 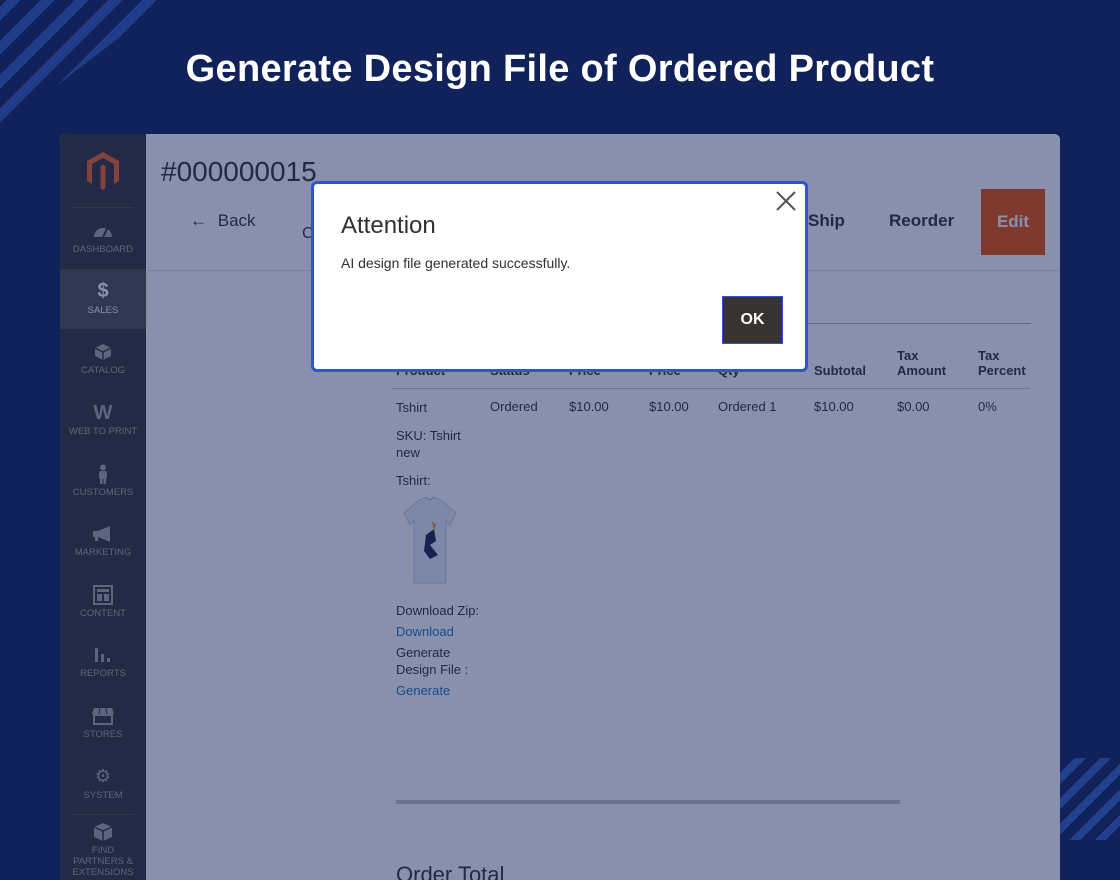 I want to click on decorative-stripes-bottom-right, so click(x=1090, y=799).